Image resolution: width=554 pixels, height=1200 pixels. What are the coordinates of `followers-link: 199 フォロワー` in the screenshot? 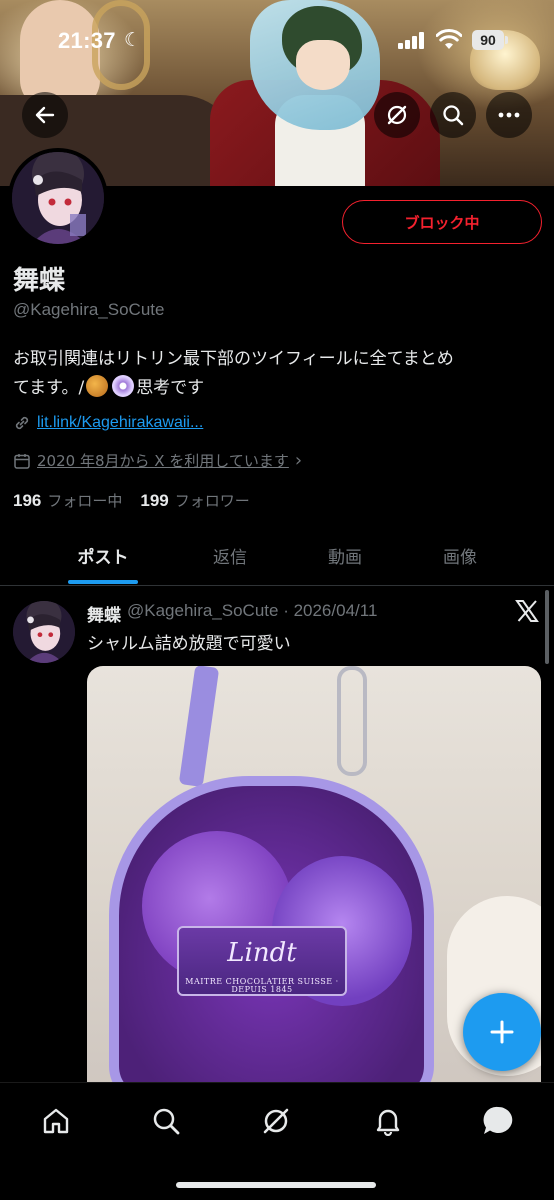 It's located at (194, 500).